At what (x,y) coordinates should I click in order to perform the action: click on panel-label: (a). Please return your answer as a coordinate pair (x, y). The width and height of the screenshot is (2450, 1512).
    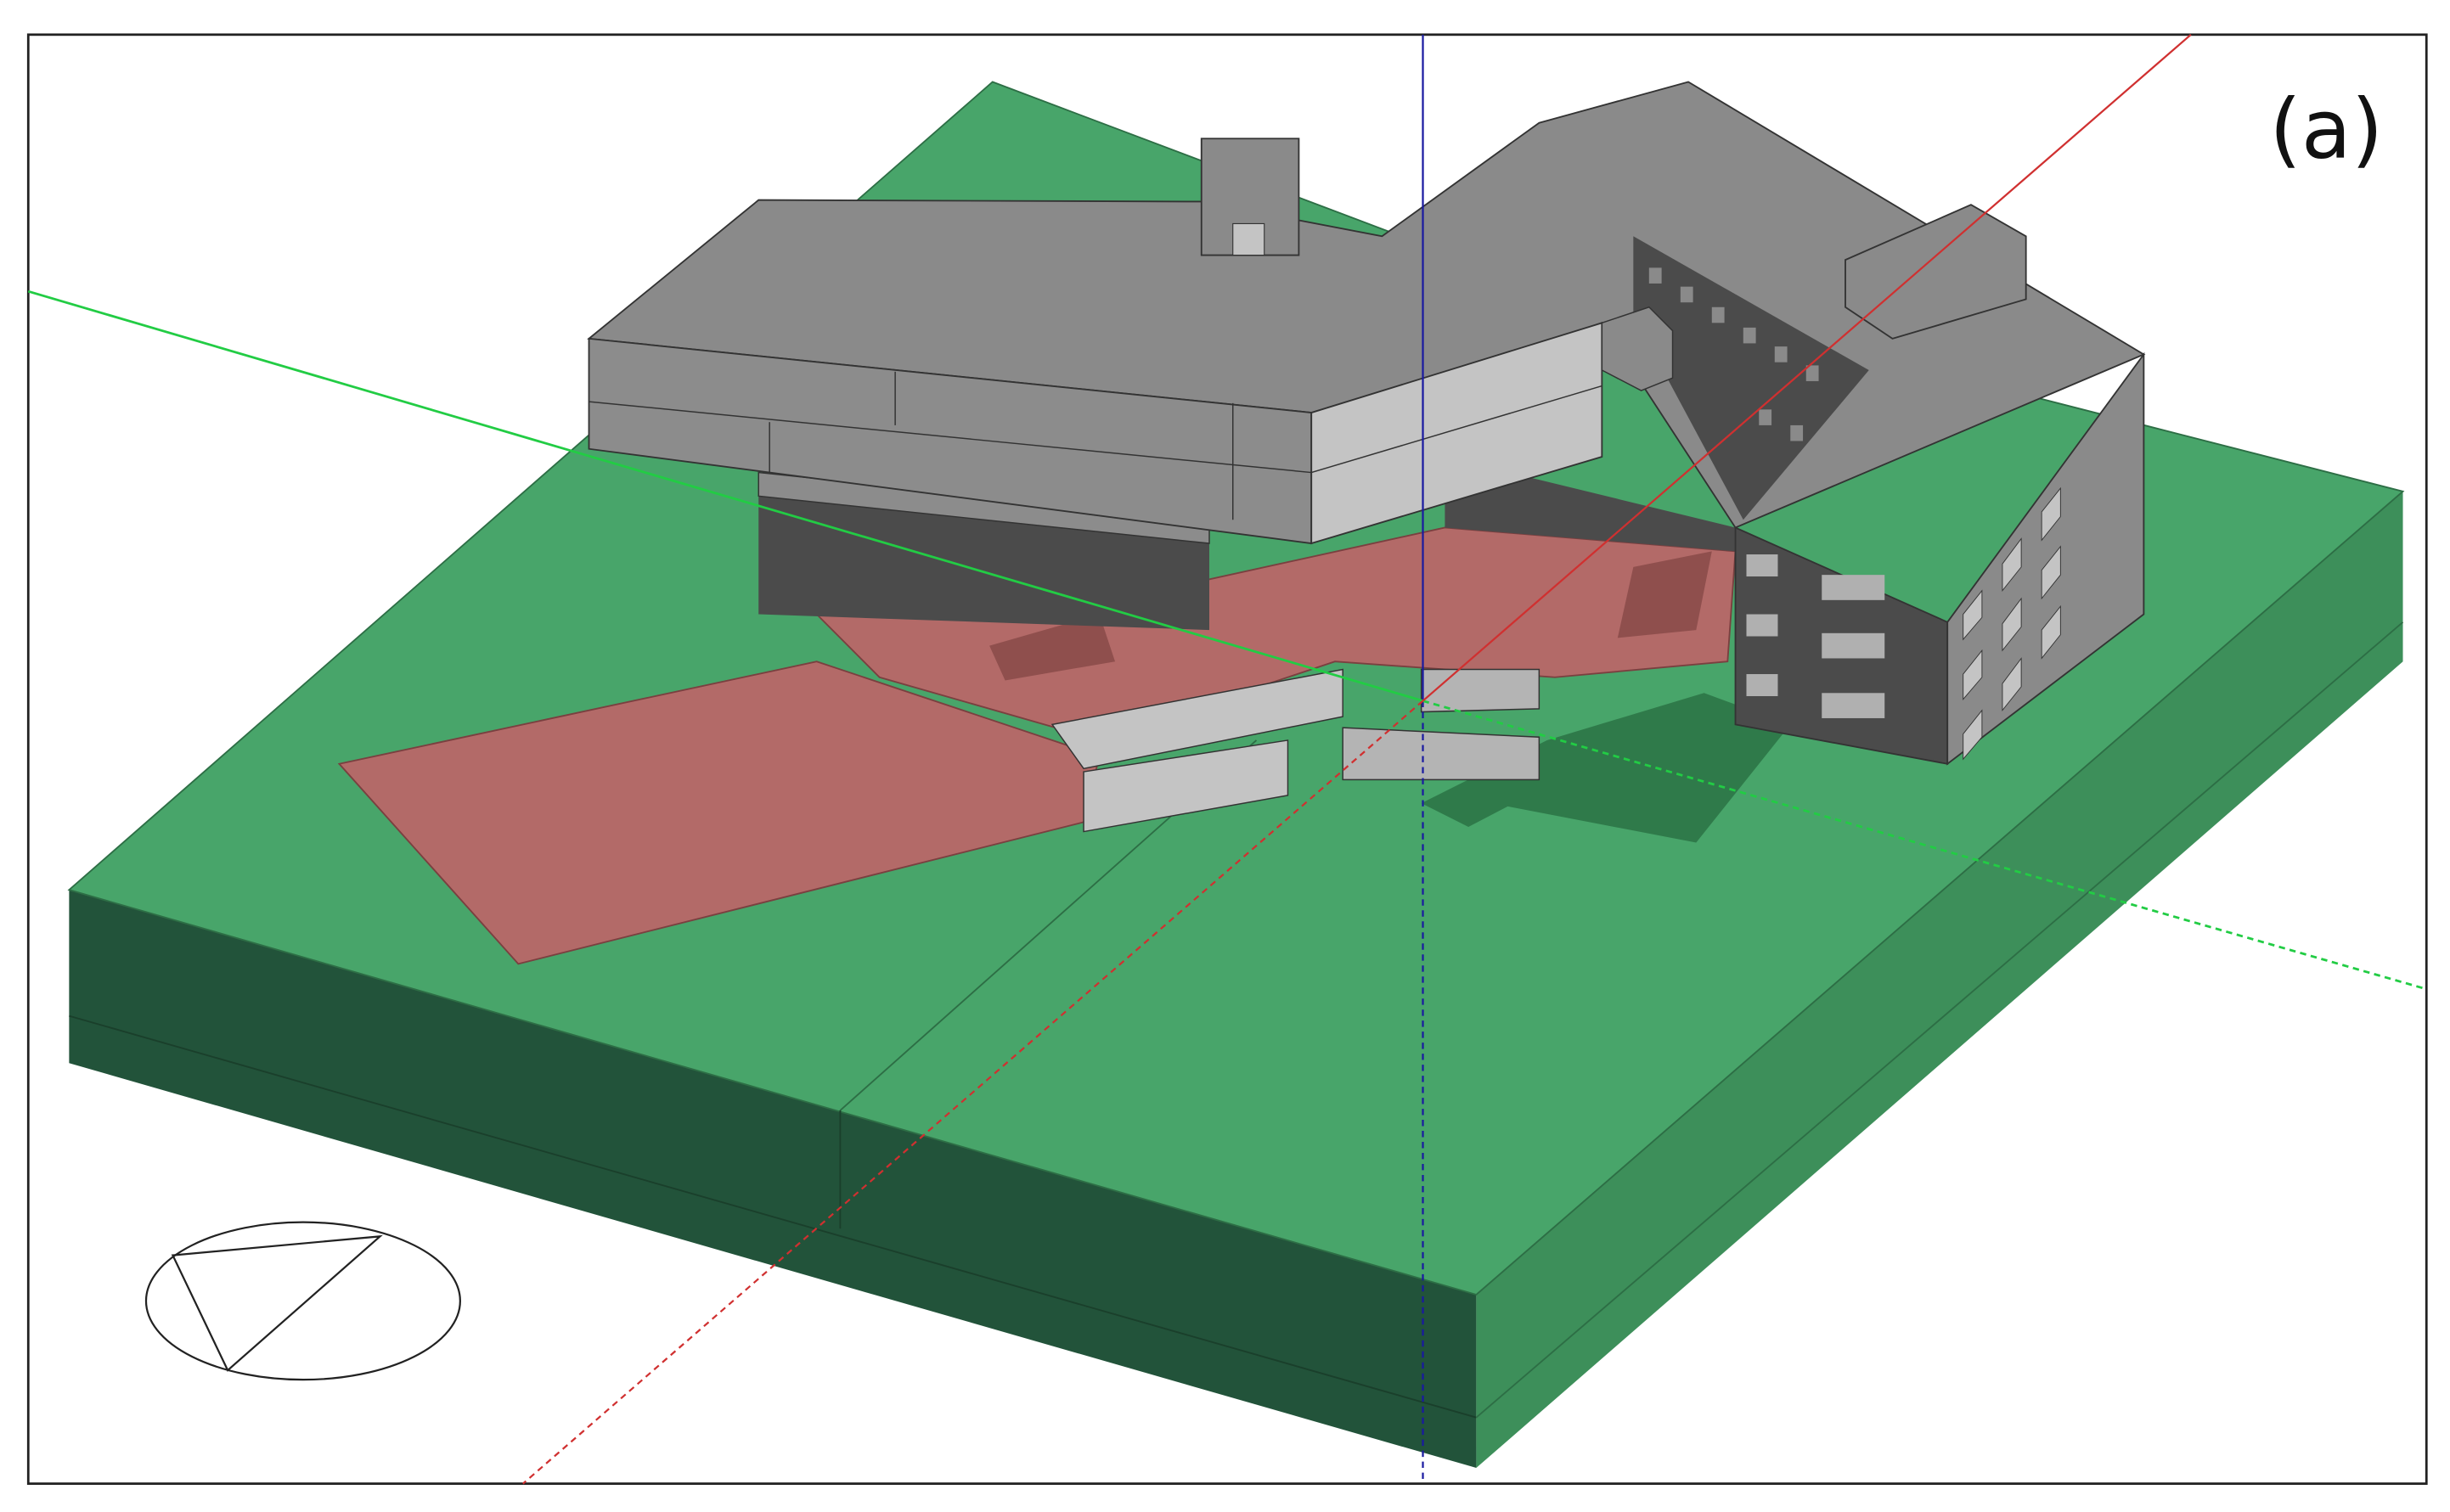
    Looking at the image, I should click on (2326, 130).